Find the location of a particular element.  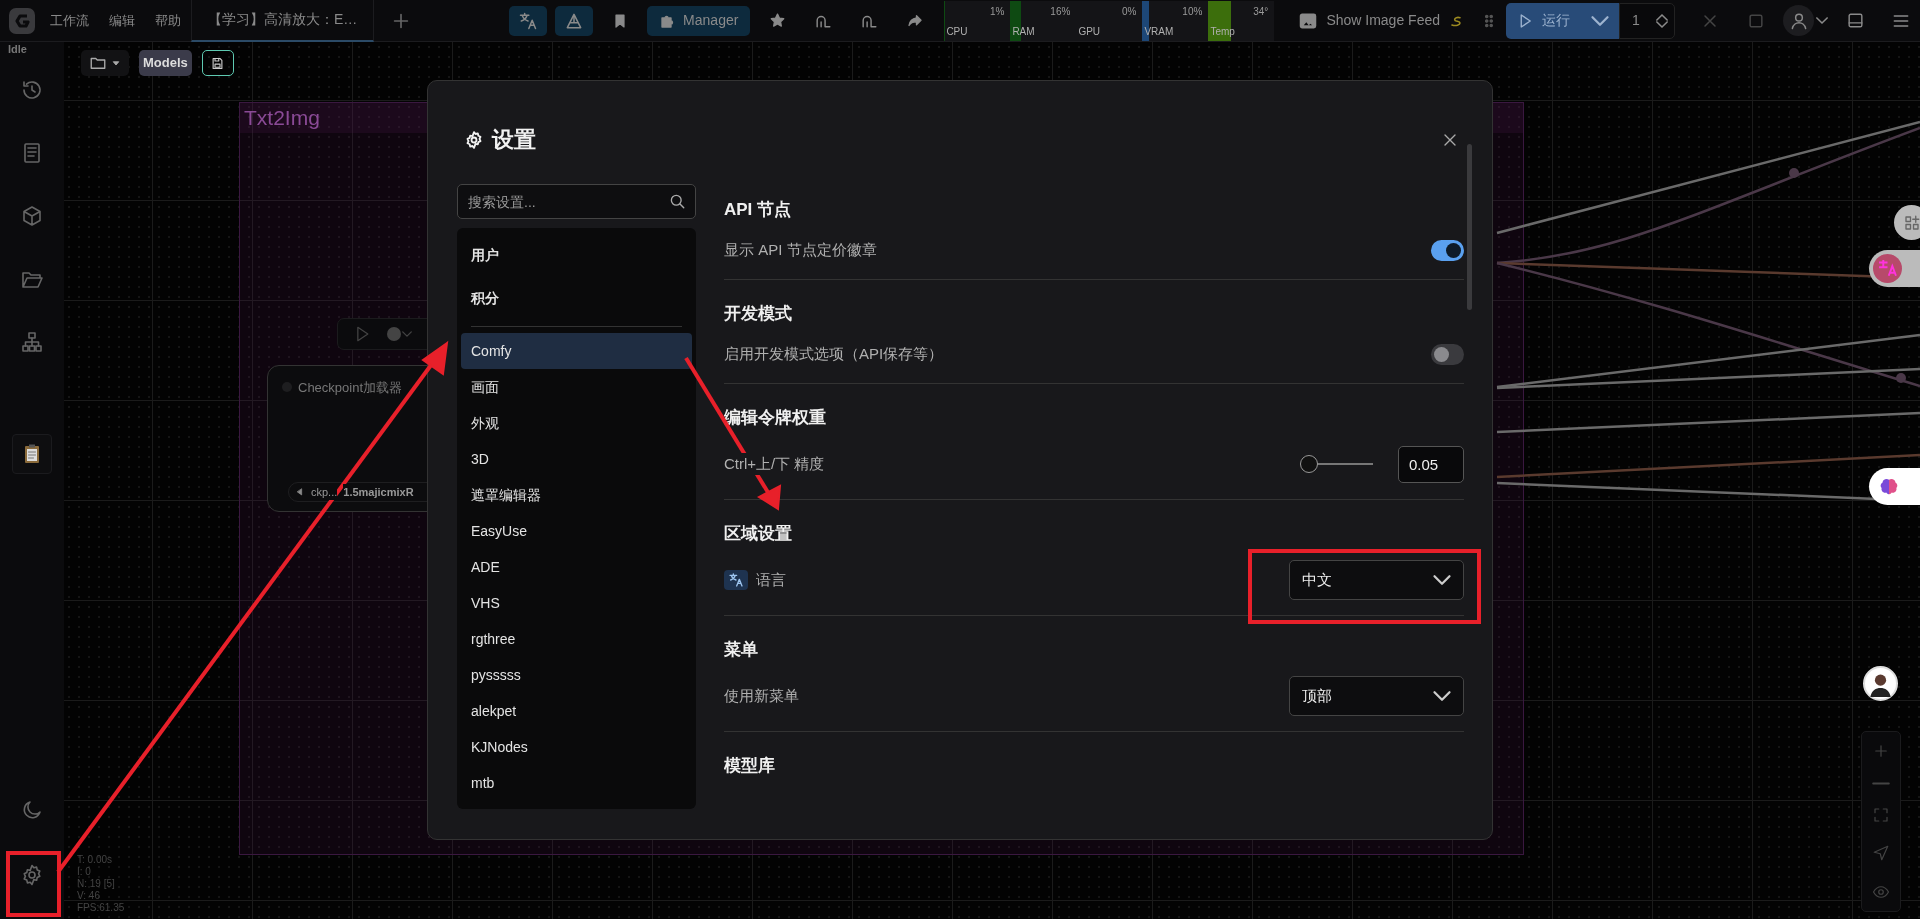

stat-text: V: 46 is located at coordinates (88, 895).